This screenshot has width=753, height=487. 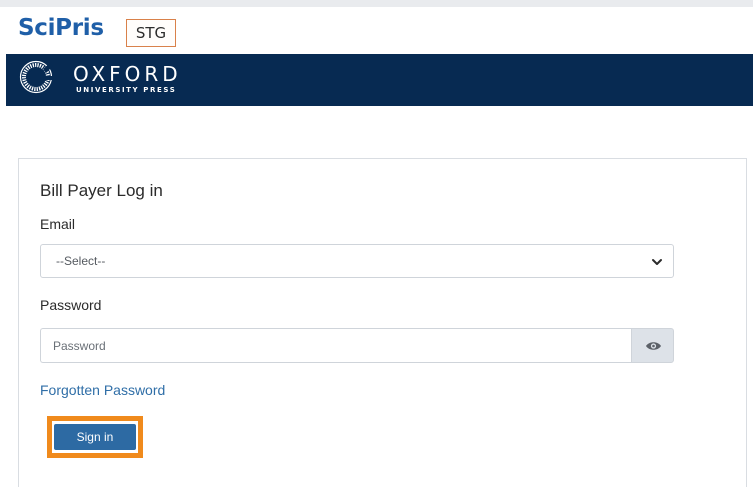 I want to click on top-strip, so click(x=376, y=3).